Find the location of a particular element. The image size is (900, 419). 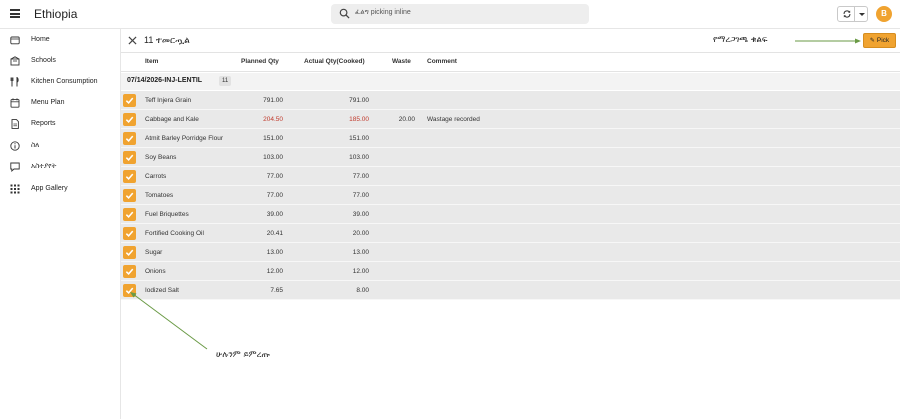

column-header-item: Item is located at coordinates (151, 61).